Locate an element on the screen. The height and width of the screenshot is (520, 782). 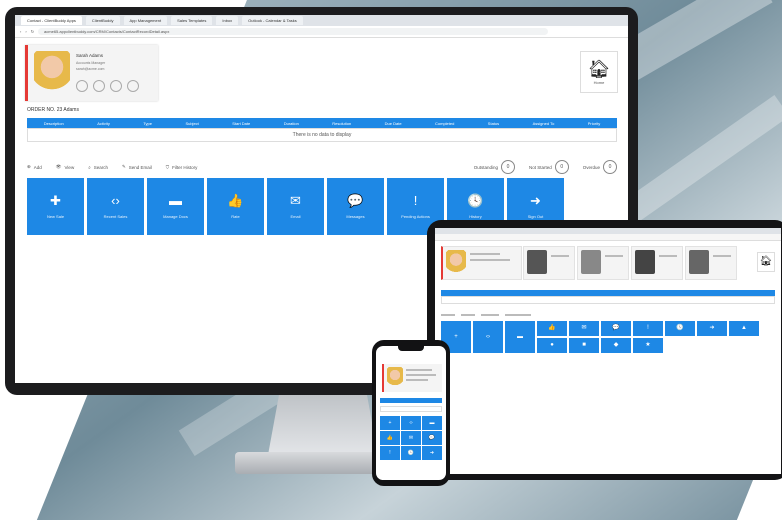
phone-tile: 🕓 is located at coordinates (411, 453).